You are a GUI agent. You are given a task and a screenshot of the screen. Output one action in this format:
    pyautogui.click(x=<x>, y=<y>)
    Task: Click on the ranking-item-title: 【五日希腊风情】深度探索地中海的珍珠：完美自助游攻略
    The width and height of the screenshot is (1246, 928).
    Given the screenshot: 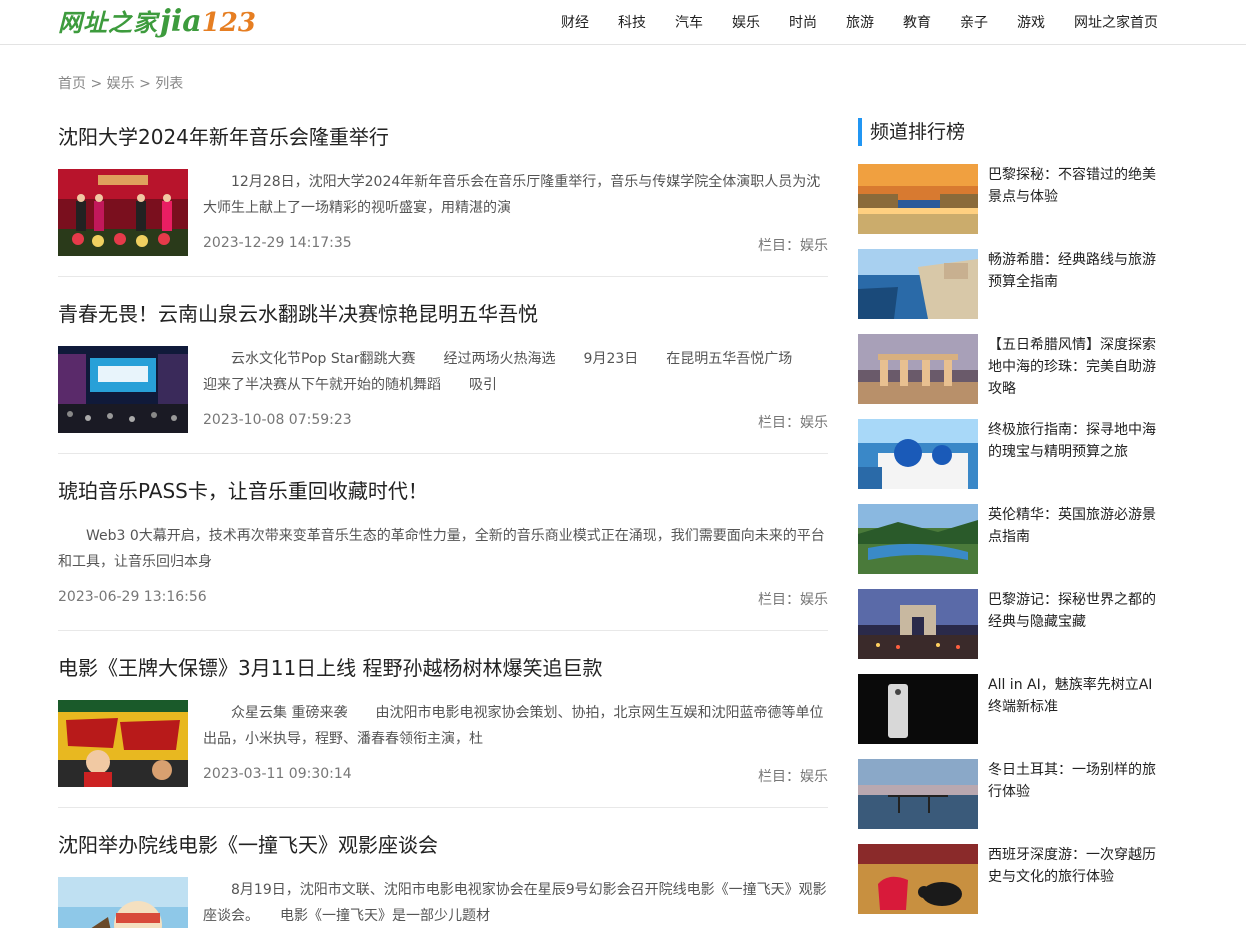 What is the action you would take?
    pyautogui.click(x=1073, y=367)
    